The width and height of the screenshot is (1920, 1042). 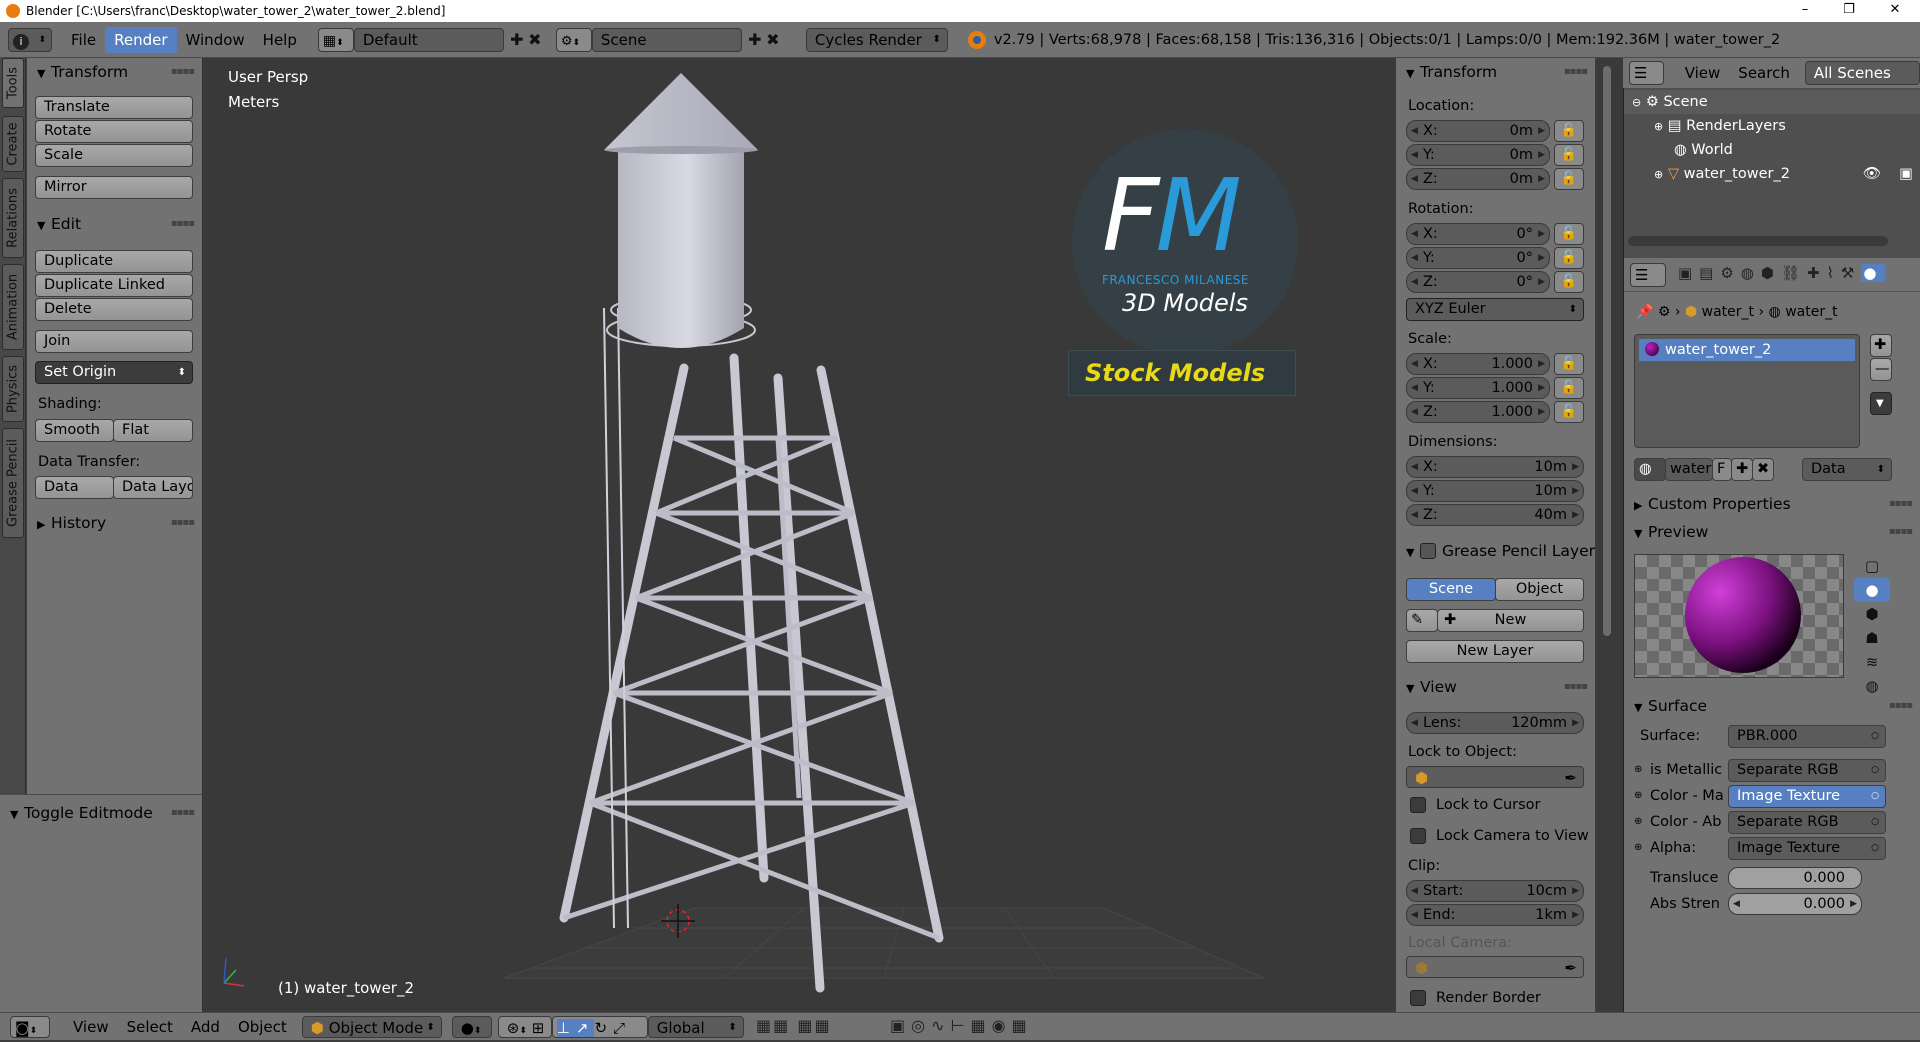 What do you see at coordinates (1881, 345) in the screenshot?
I see `add-slot-icon: ✚` at bounding box center [1881, 345].